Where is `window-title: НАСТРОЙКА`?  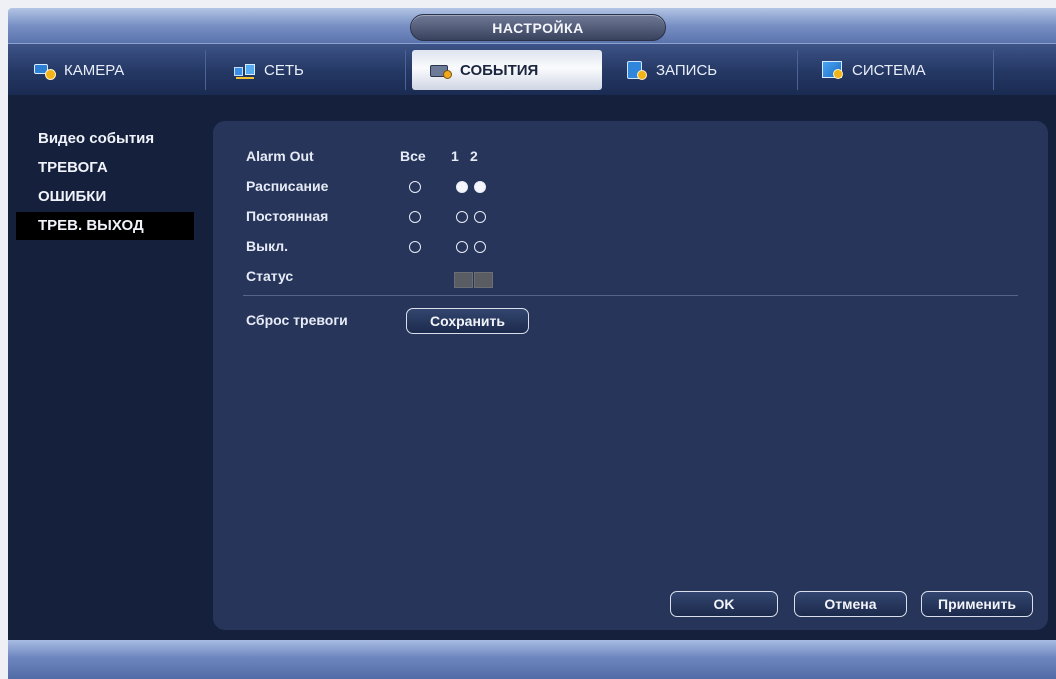
window-title: НАСТРОЙКА is located at coordinates (538, 27).